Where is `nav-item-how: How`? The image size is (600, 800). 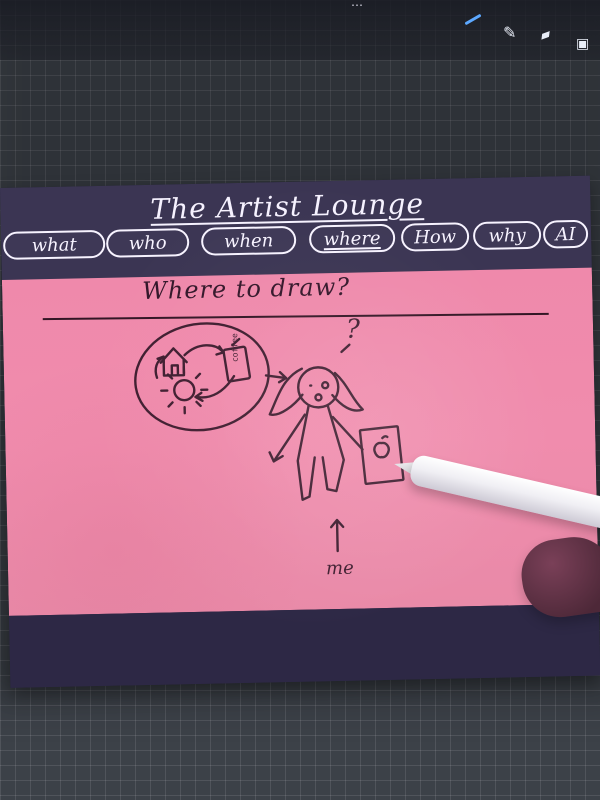 nav-item-how: How is located at coordinates (435, 237).